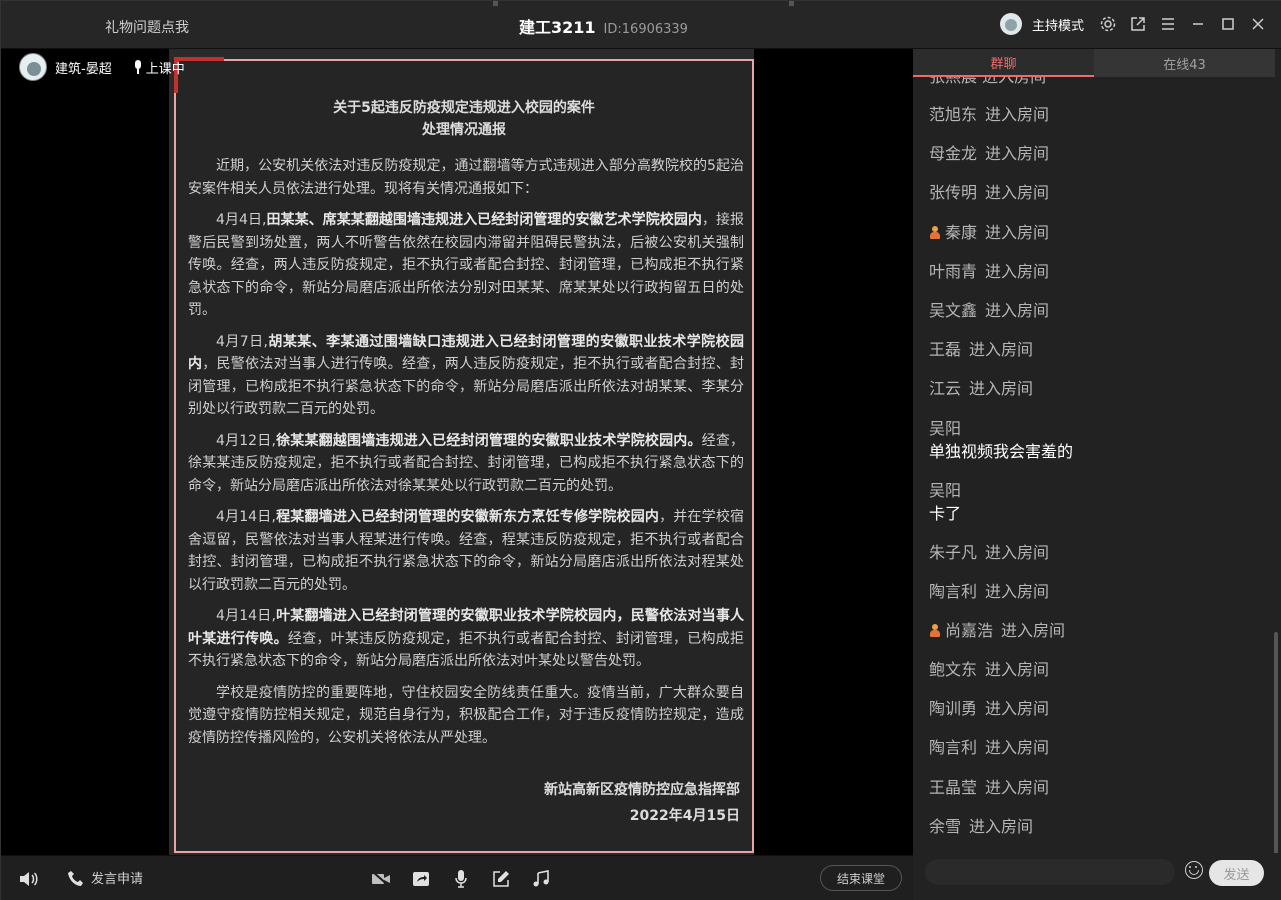 The height and width of the screenshot is (900, 1281). What do you see at coordinates (945, 389) in the screenshot?
I see `chat-user-name: 江云` at bounding box center [945, 389].